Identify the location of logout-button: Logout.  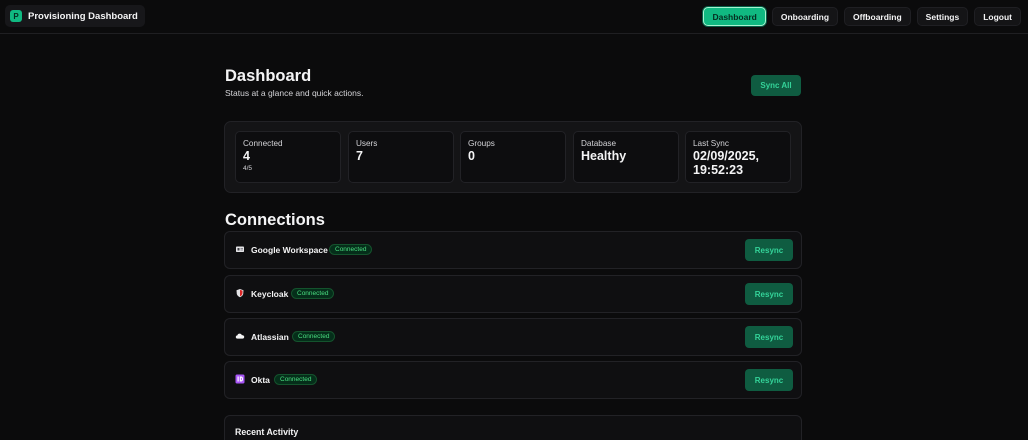
(997, 16).